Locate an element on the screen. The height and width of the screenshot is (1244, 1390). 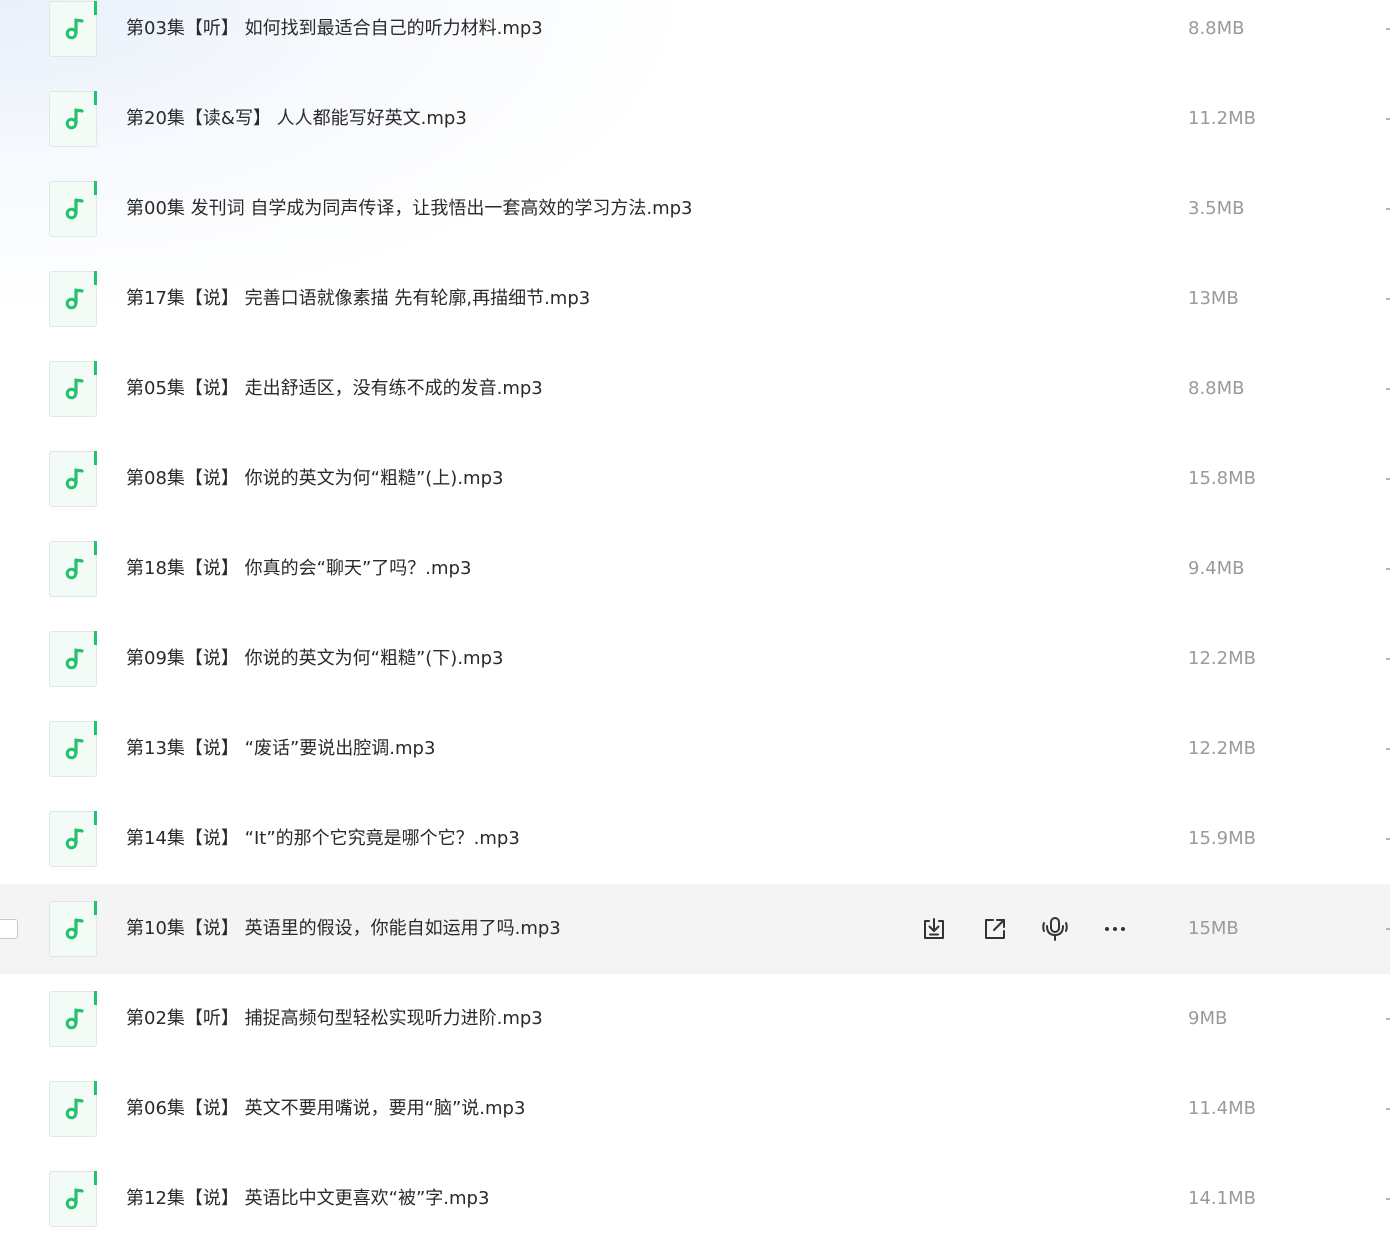
file-size: 13MB is located at coordinates (1213, 298).